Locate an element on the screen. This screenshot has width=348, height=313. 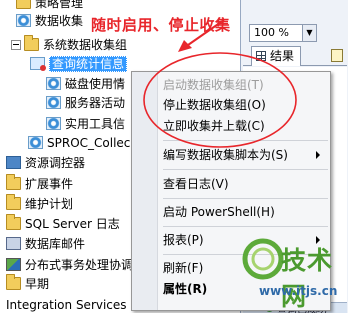
tab-results: 结果 is located at coordinates (276, 56).